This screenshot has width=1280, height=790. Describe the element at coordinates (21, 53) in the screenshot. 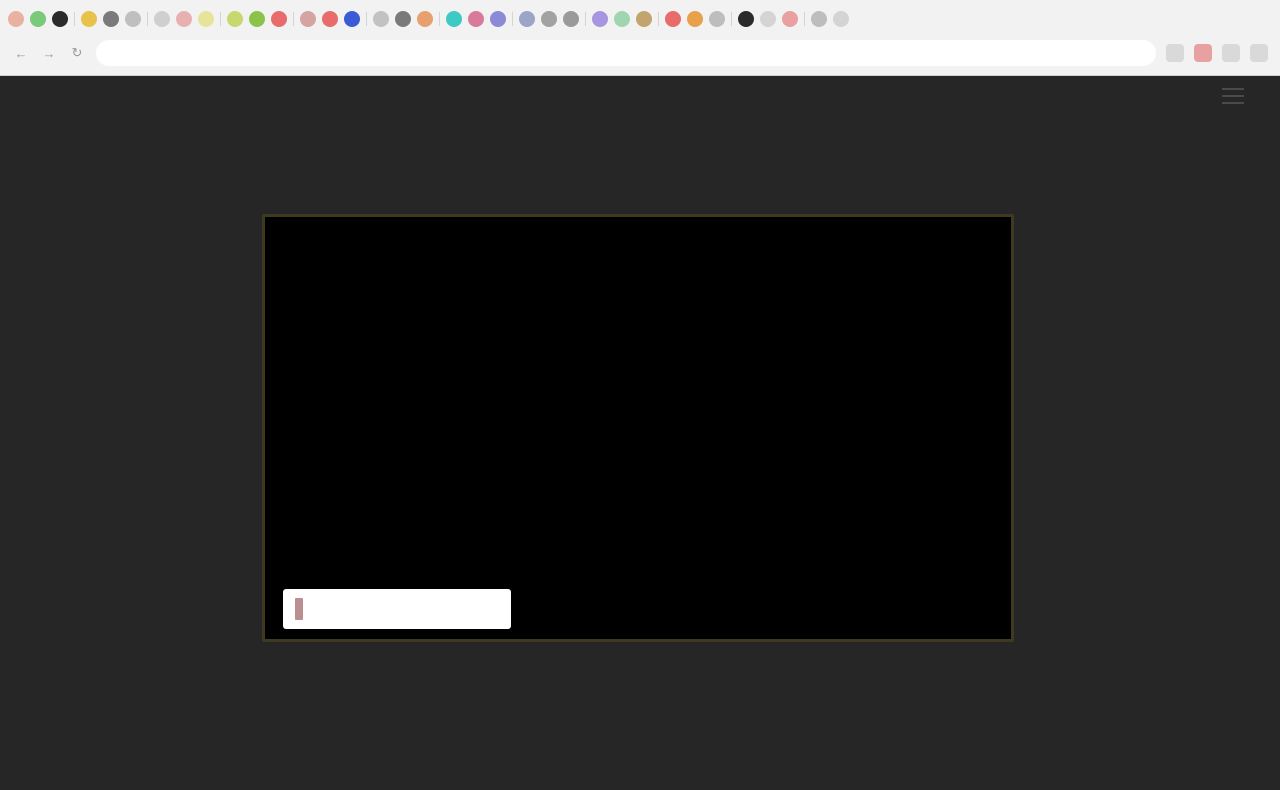

I see `back-icon: ←` at that location.